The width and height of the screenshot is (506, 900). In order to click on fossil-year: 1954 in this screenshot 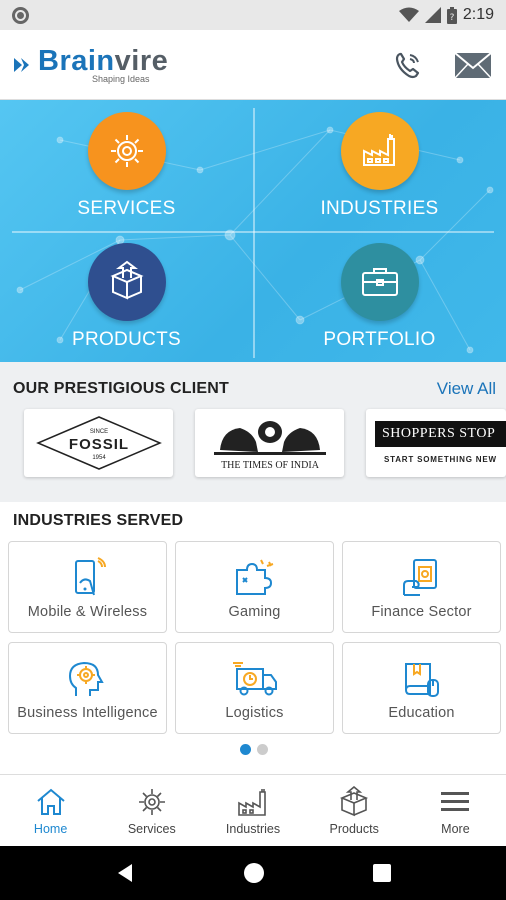, I will do `click(99, 458)`.